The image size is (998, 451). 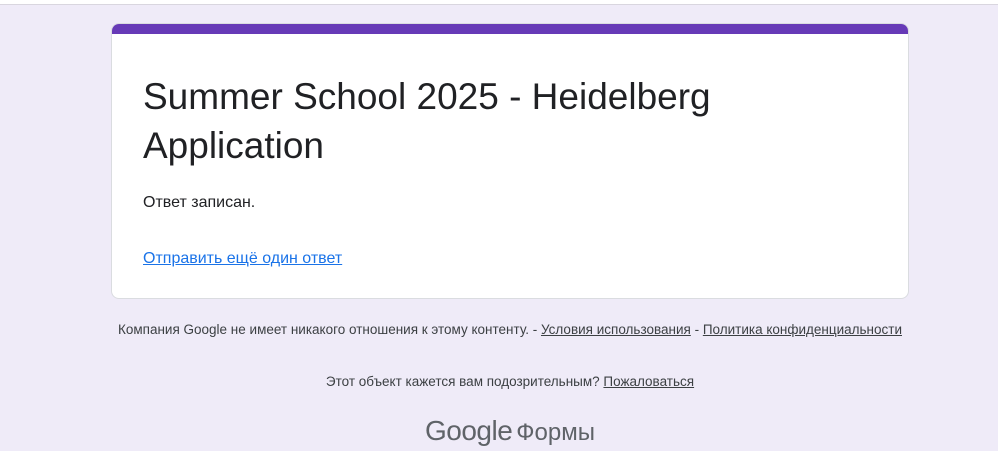 What do you see at coordinates (469, 430) in the screenshot?
I see `google-wordmark: Google` at bounding box center [469, 430].